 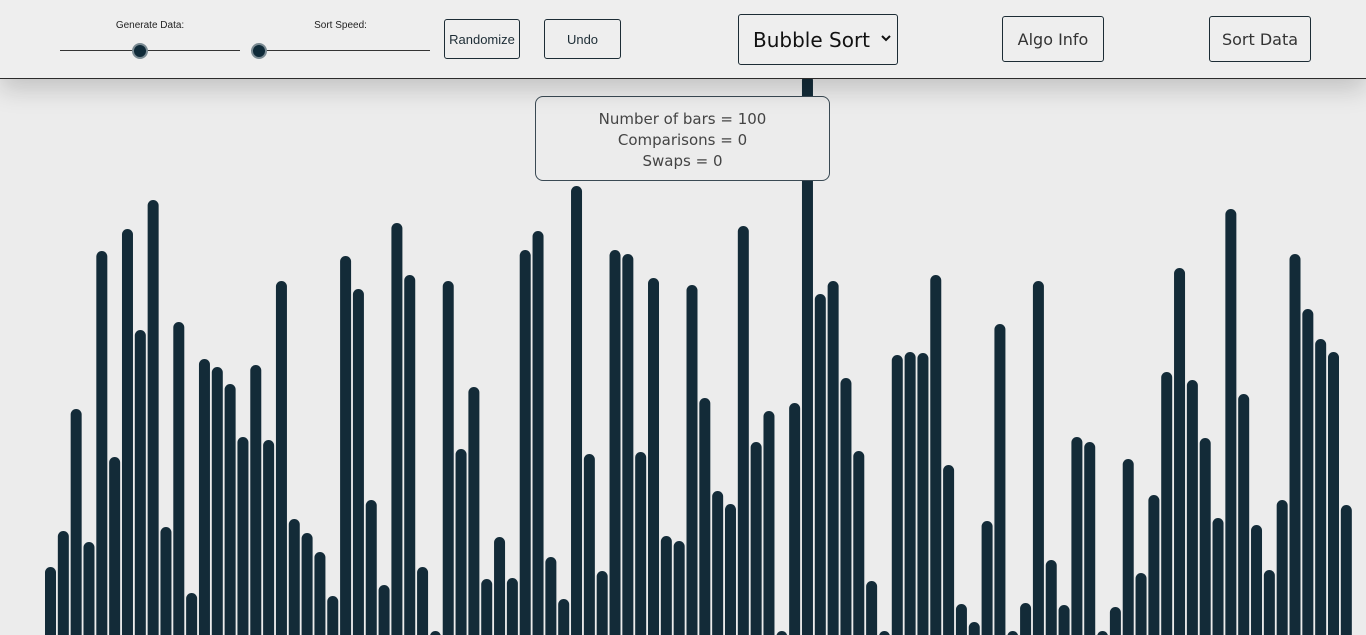 I want to click on generate-data-track, so click(x=150, y=50).